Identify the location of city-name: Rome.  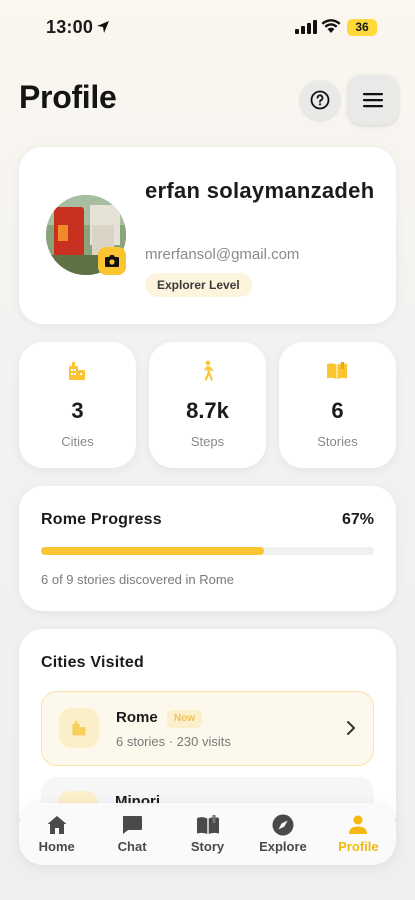
(137, 717).